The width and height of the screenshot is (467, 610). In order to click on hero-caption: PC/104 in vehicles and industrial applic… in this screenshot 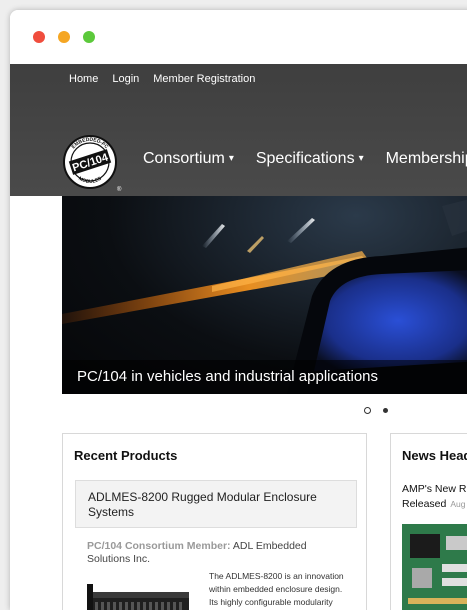, I will do `click(228, 376)`.